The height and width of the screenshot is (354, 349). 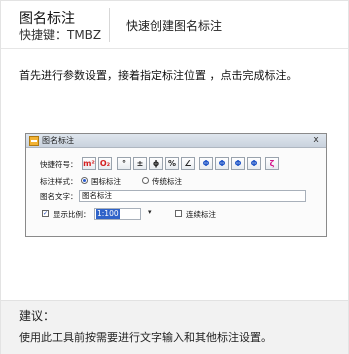 What do you see at coordinates (167, 181) in the screenshot?
I see `style-option-traditional: 传统标注` at bounding box center [167, 181].